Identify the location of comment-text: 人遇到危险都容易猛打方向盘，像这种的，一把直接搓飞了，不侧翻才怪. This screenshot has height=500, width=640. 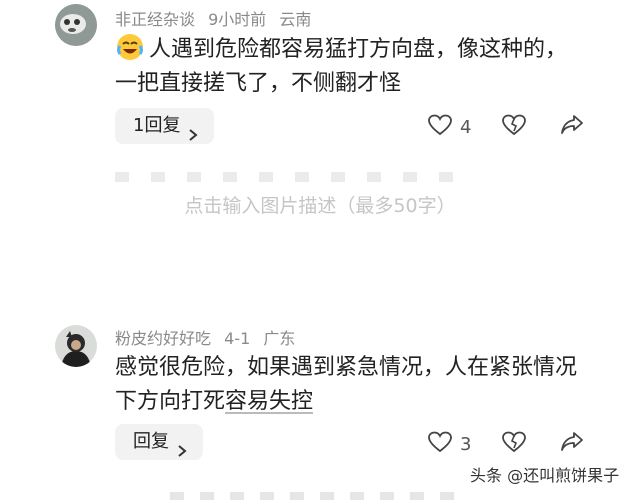
(350, 66).